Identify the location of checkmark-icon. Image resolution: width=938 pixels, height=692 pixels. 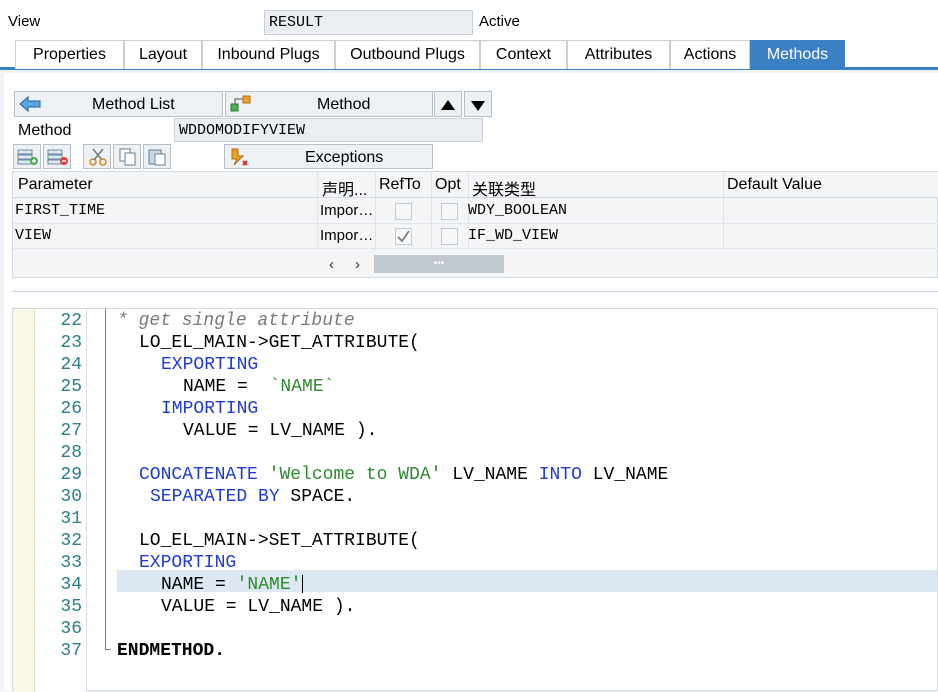
(403, 236).